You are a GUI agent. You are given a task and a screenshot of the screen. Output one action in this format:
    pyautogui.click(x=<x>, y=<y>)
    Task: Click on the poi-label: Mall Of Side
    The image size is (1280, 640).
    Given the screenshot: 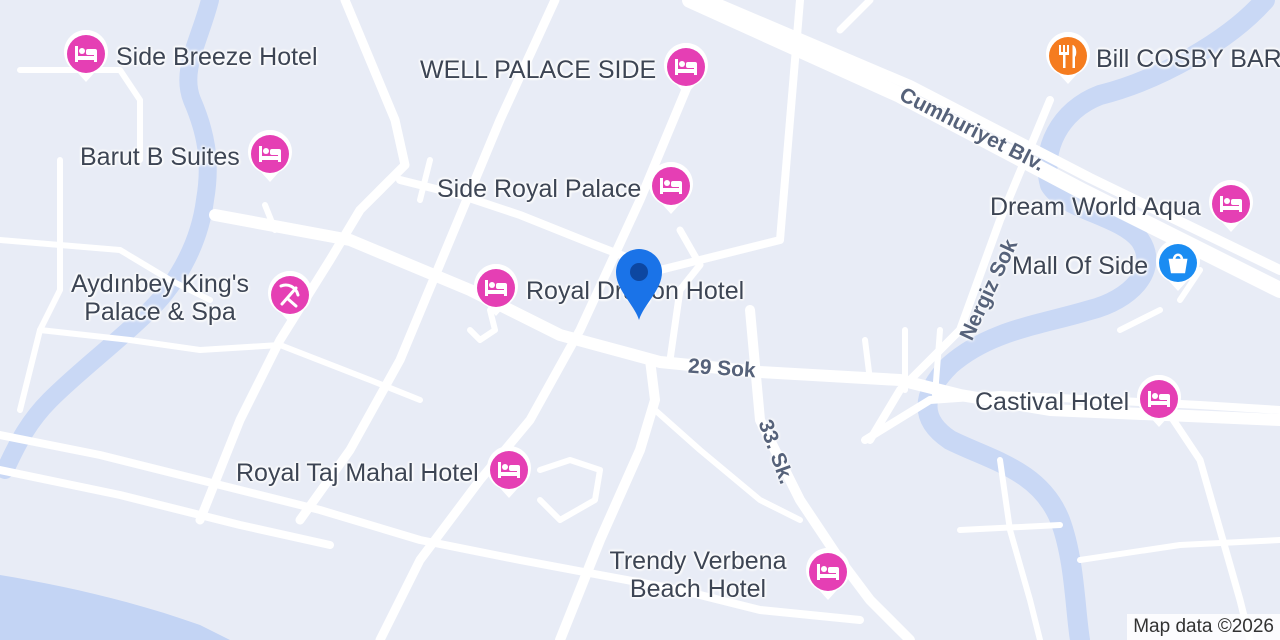 What is the action you would take?
    pyautogui.click(x=1080, y=265)
    